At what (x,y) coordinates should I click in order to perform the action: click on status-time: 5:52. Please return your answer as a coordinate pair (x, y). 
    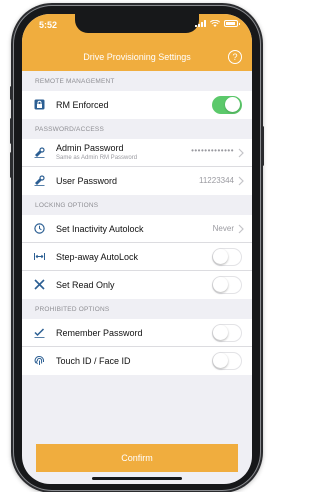
    Looking at the image, I should click on (48, 25).